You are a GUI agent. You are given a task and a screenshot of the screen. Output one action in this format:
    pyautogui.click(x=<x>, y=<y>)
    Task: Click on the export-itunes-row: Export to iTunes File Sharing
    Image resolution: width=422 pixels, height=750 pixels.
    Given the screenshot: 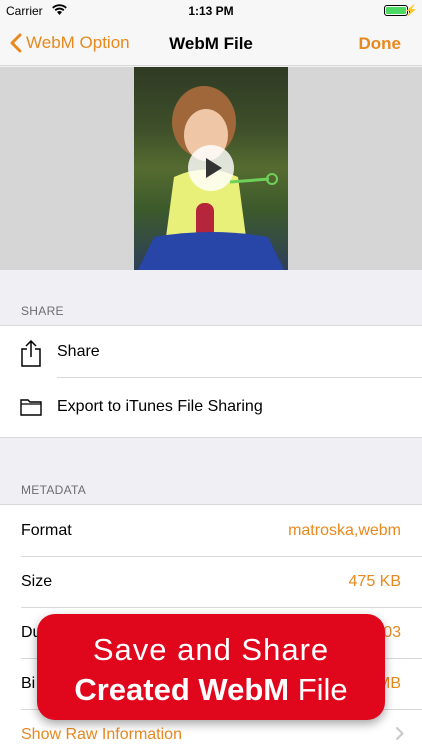 What is the action you would take?
    pyautogui.click(x=211, y=407)
    